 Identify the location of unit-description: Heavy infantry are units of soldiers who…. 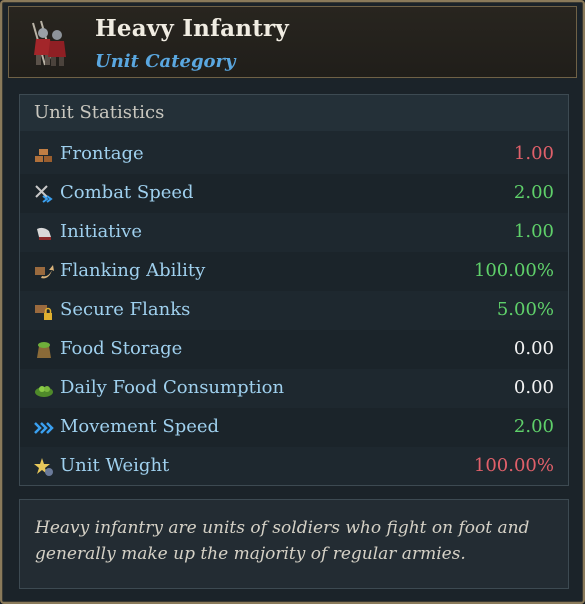
(282, 541).